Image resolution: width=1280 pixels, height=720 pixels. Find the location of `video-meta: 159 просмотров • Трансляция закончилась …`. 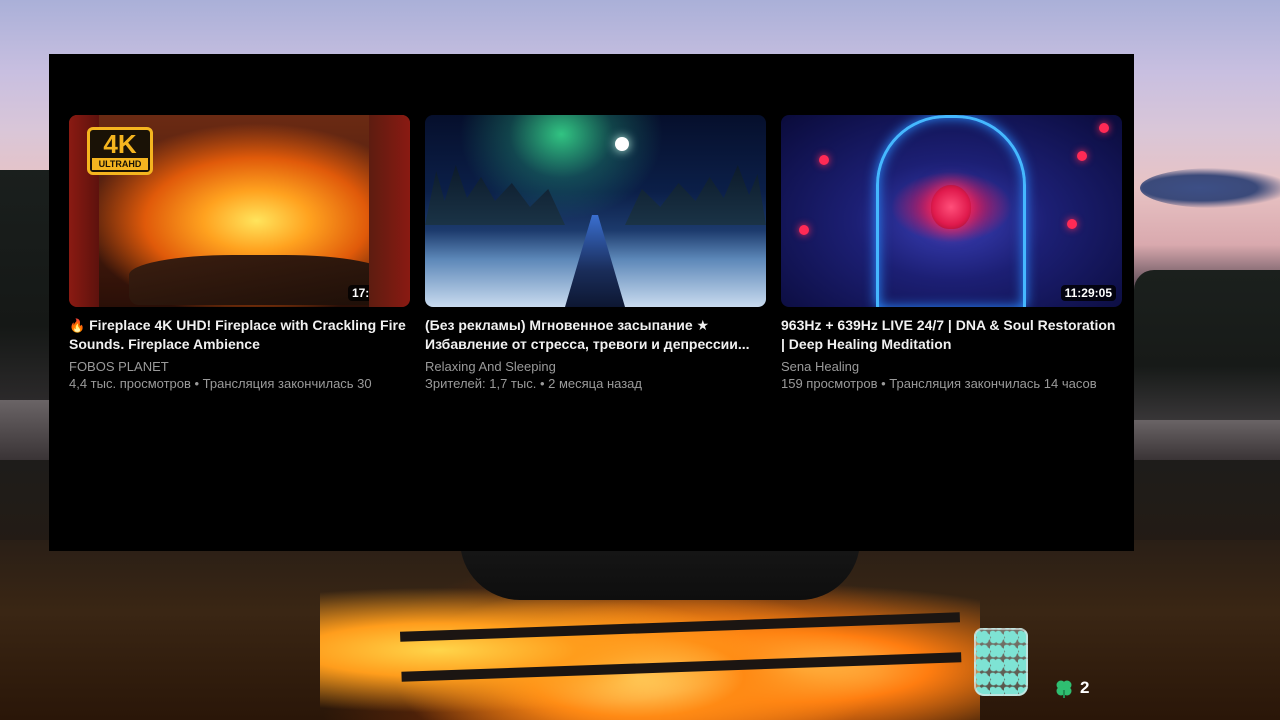

video-meta: 159 просмотров • Трансляция закончилась … is located at coordinates (939, 383).